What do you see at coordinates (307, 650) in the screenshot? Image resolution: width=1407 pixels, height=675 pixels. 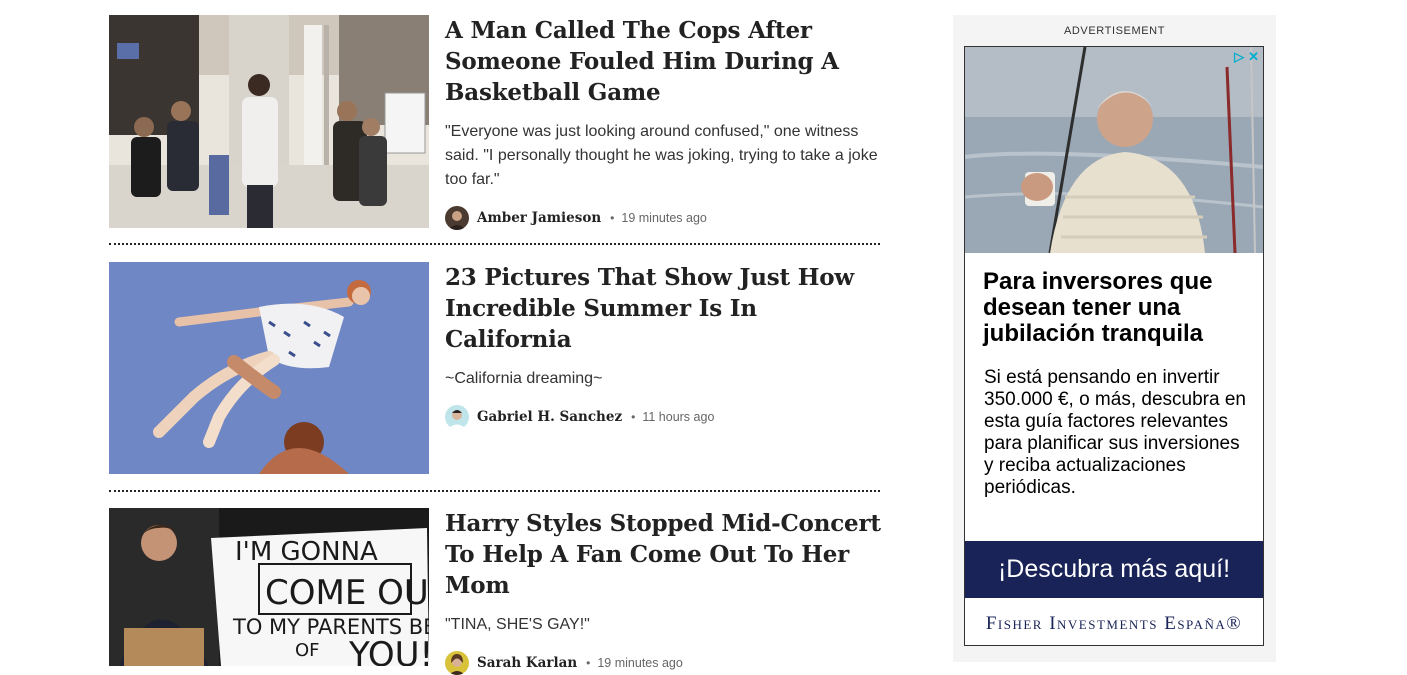 I see `sign-text-line: OF` at bounding box center [307, 650].